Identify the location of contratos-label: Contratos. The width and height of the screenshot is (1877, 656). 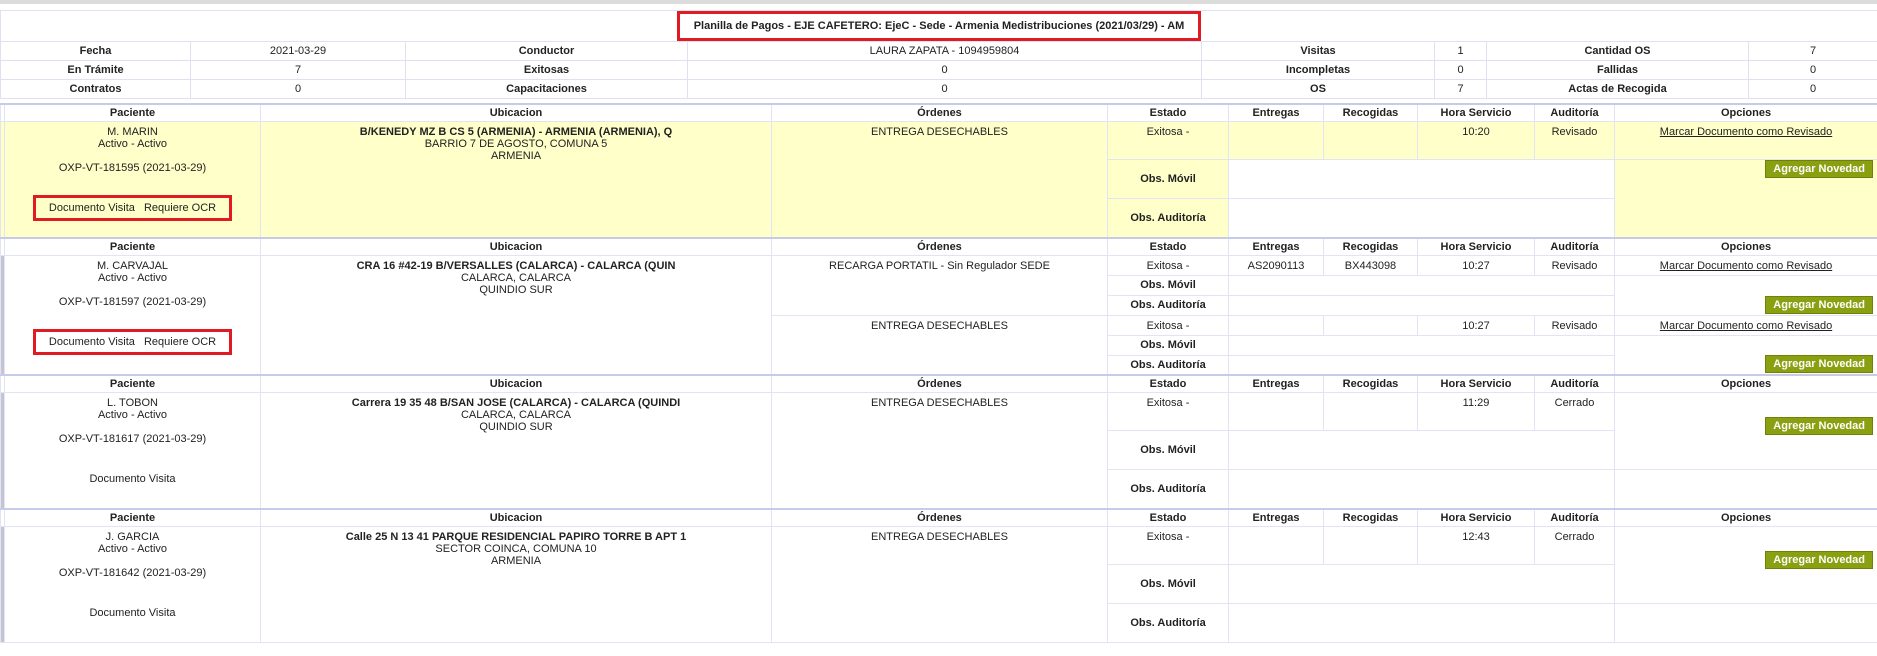
(95, 89).